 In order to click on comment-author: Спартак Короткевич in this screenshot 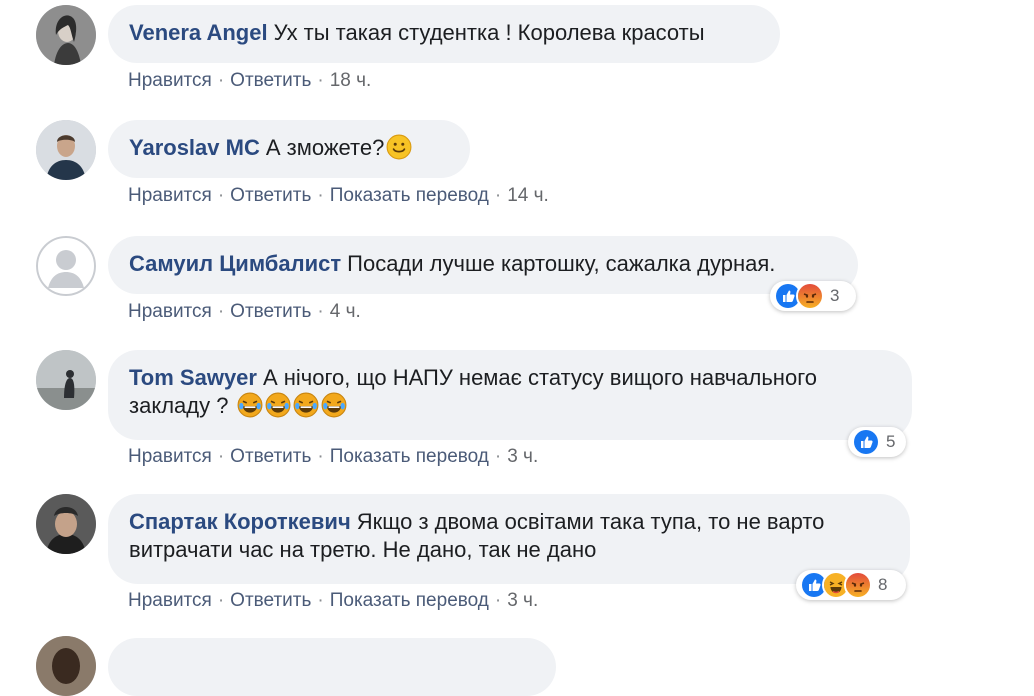, I will do `click(240, 521)`.